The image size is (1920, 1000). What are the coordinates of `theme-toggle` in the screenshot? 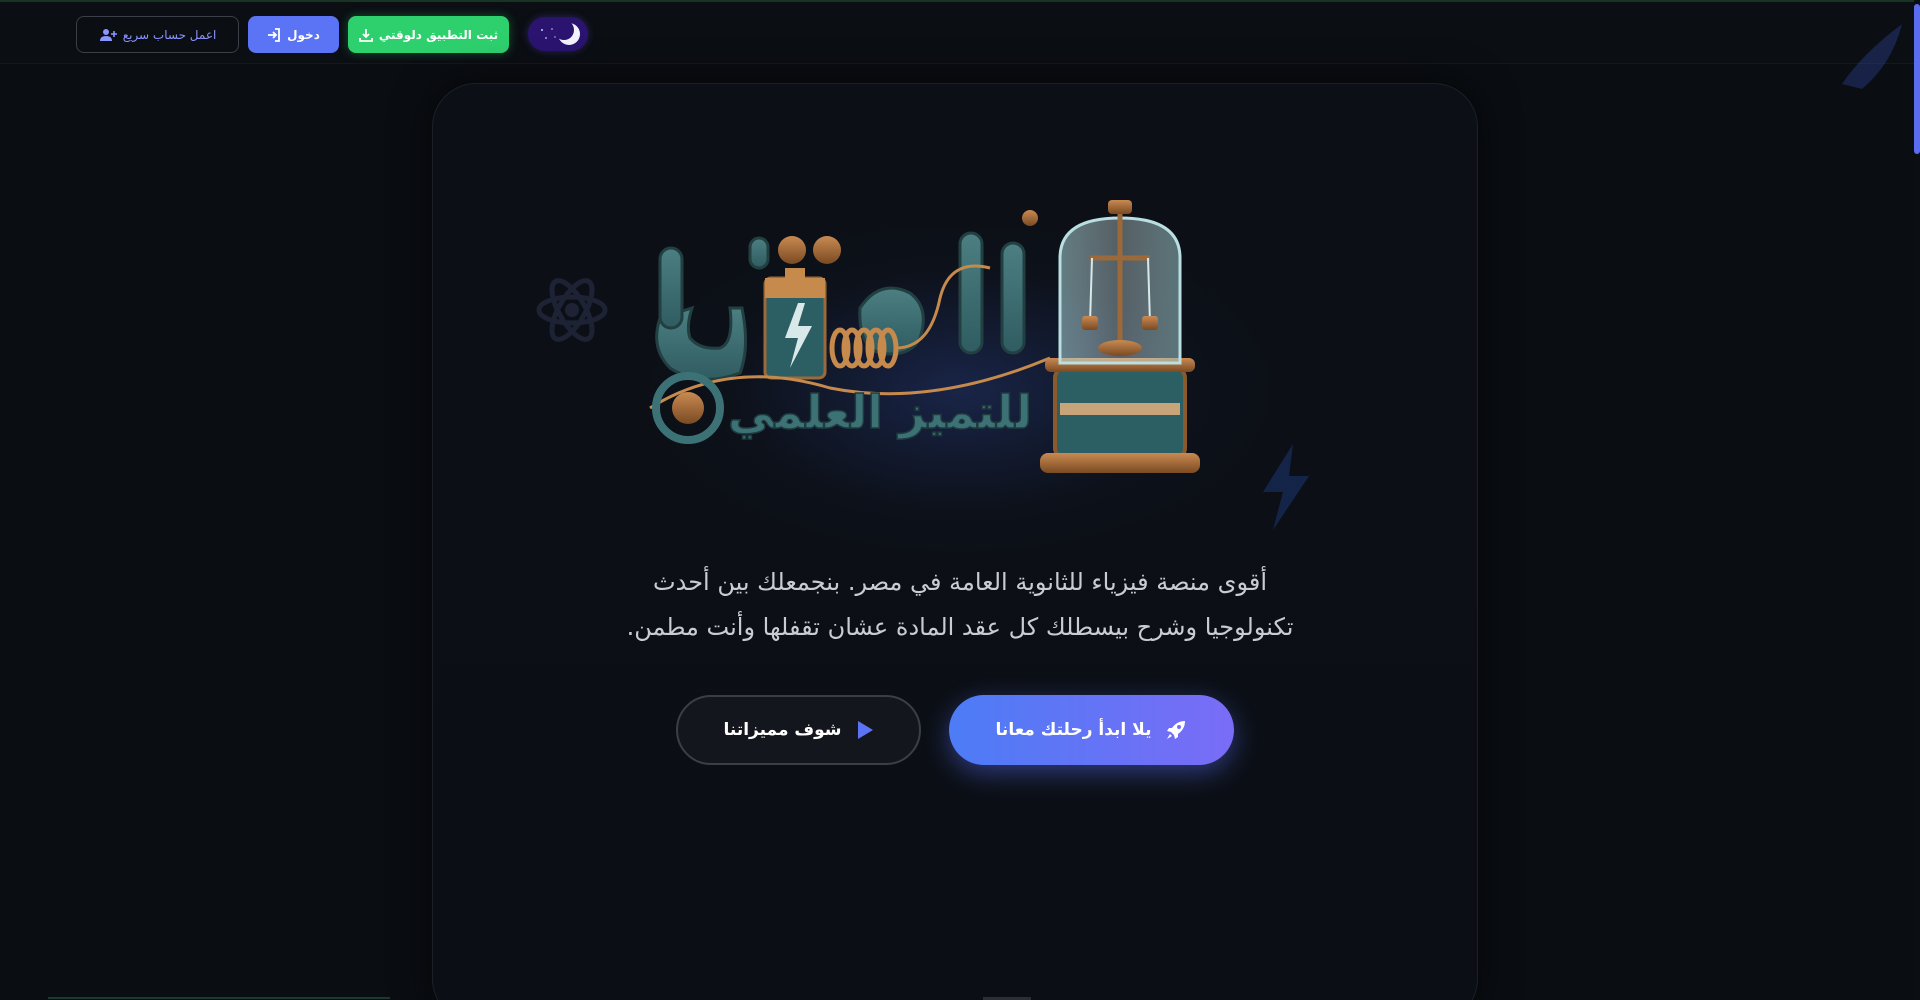 It's located at (558, 34).